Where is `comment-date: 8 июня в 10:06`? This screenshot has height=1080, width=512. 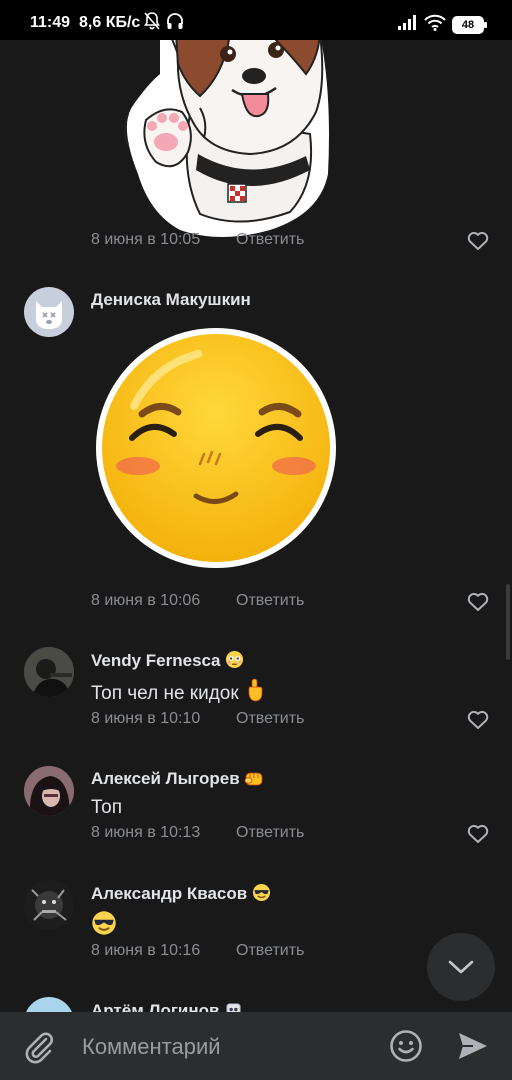 comment-date: 8 июня в 10:06 is located at coordinates (146, 600).